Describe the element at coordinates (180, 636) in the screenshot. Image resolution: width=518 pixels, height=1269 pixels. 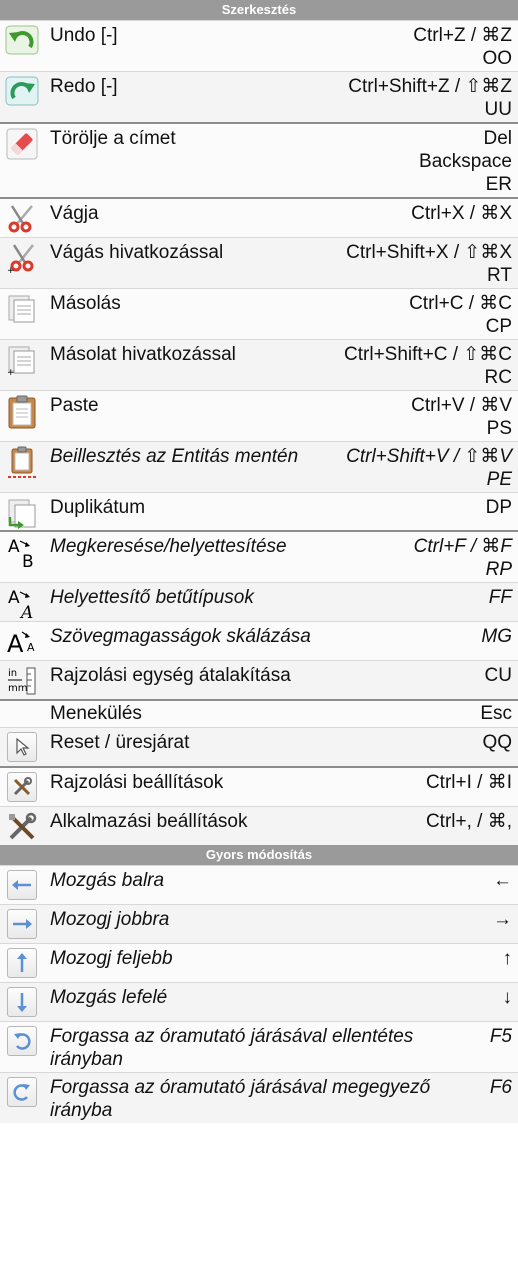
I see `item-label: Szövegmagasságok skálázása` at that location.